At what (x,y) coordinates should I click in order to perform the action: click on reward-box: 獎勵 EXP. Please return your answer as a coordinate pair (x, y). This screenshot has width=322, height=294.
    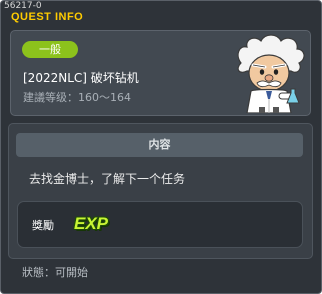
    Looking at the image, I should click on (160, 224).